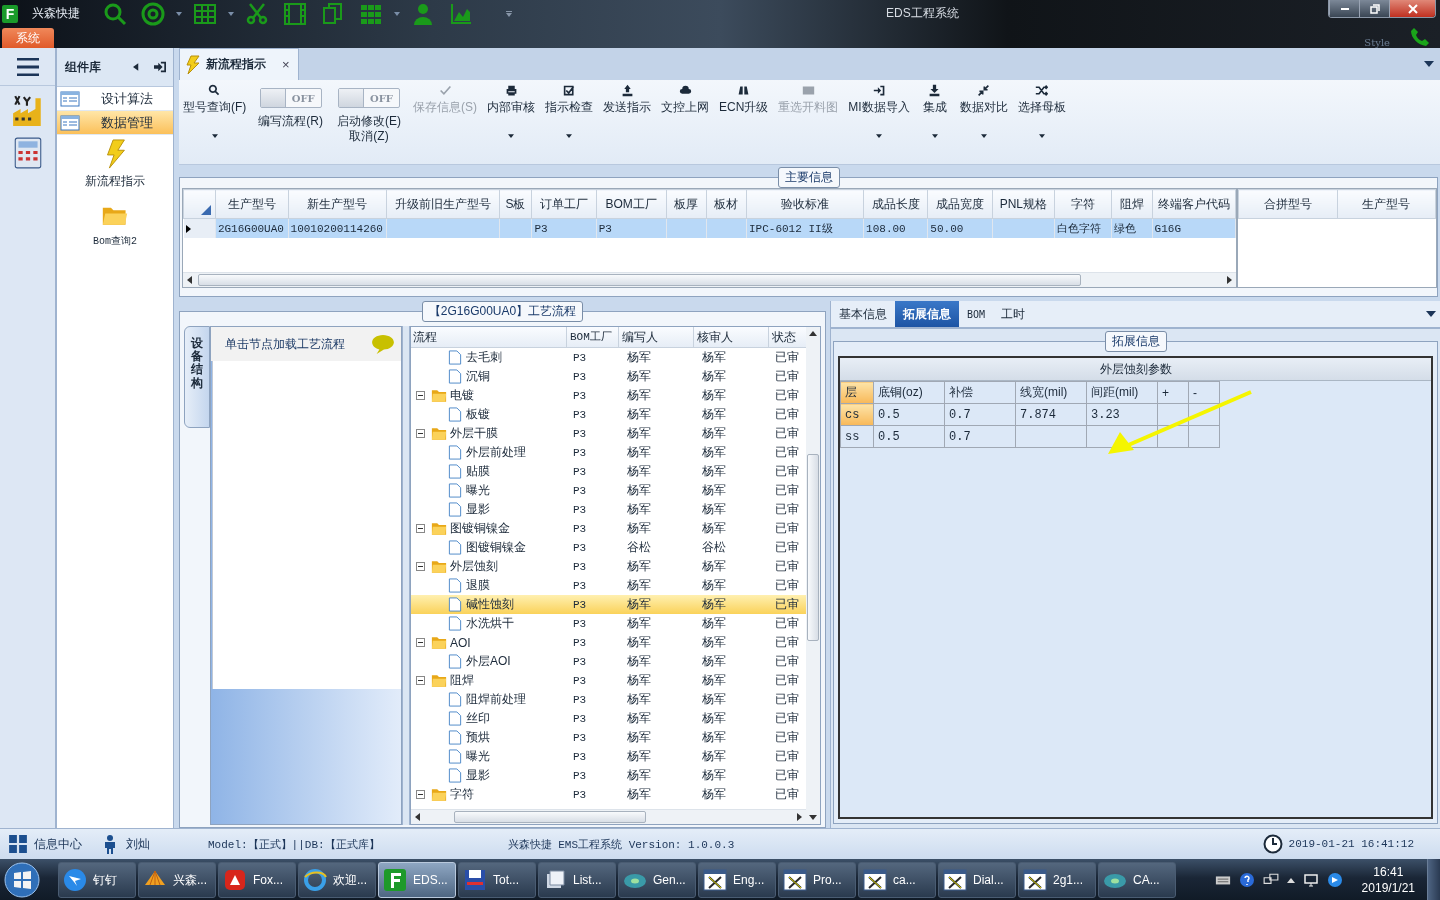 The height and width of the screenshot is (900, 1440). I want to click on tree-row: 退膜 P3 杨军 杨军 已审, so click(608, 585).